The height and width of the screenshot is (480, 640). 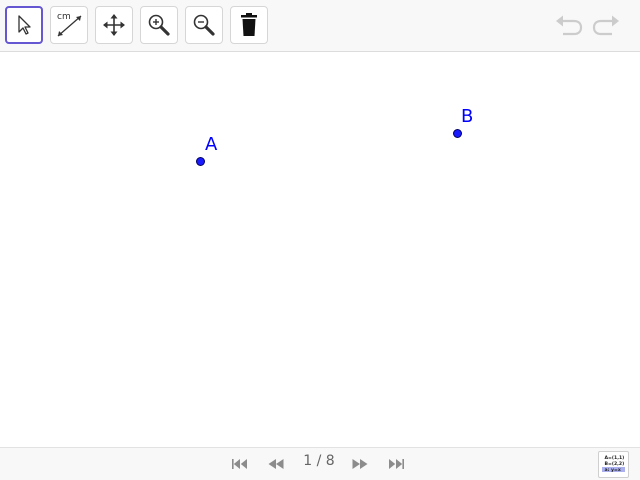 I want to click on redo-button, so click(x=606, y=26).